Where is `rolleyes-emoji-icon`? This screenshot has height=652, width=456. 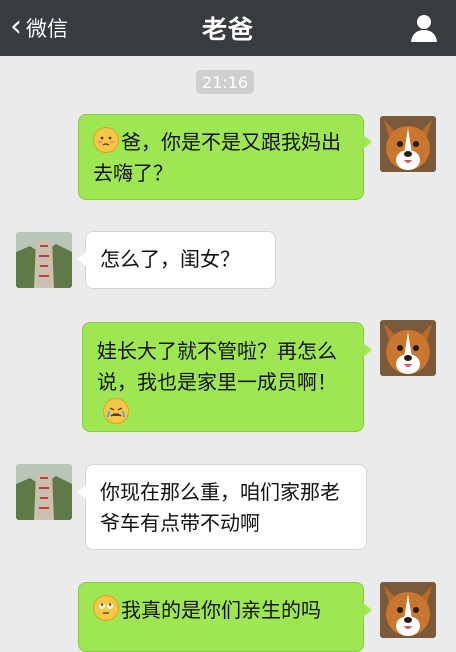
rolleyes-emoji-icon is located at coordinates (106, 608).